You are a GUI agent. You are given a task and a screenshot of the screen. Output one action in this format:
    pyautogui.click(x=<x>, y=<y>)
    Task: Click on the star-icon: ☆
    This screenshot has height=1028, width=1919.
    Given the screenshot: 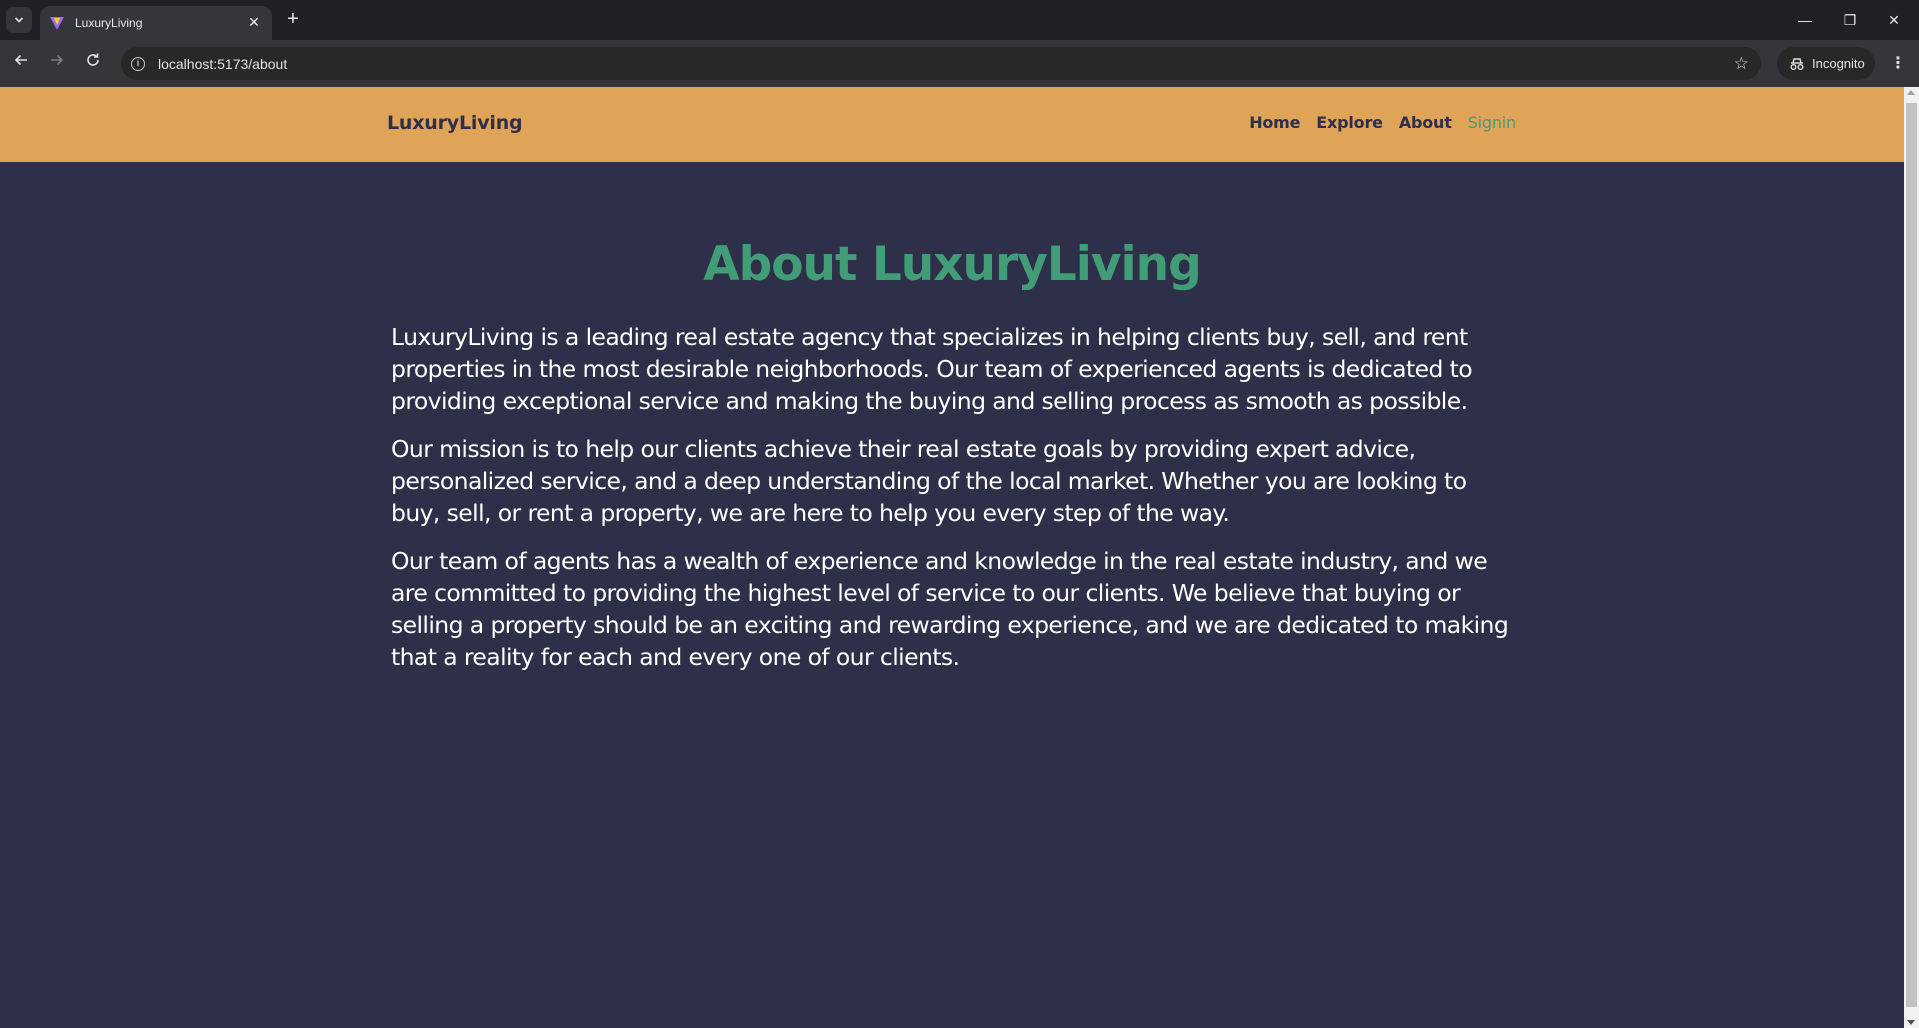 What is the action you would take?
    pyautogui.click(x=1741, y=64)
    